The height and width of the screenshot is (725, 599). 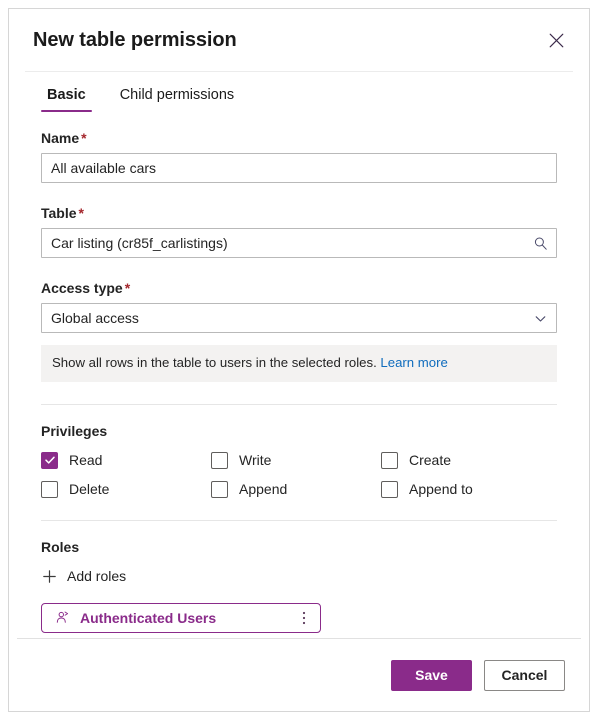 I want to click on privilege-create: Create, so click(x=469, y=460).